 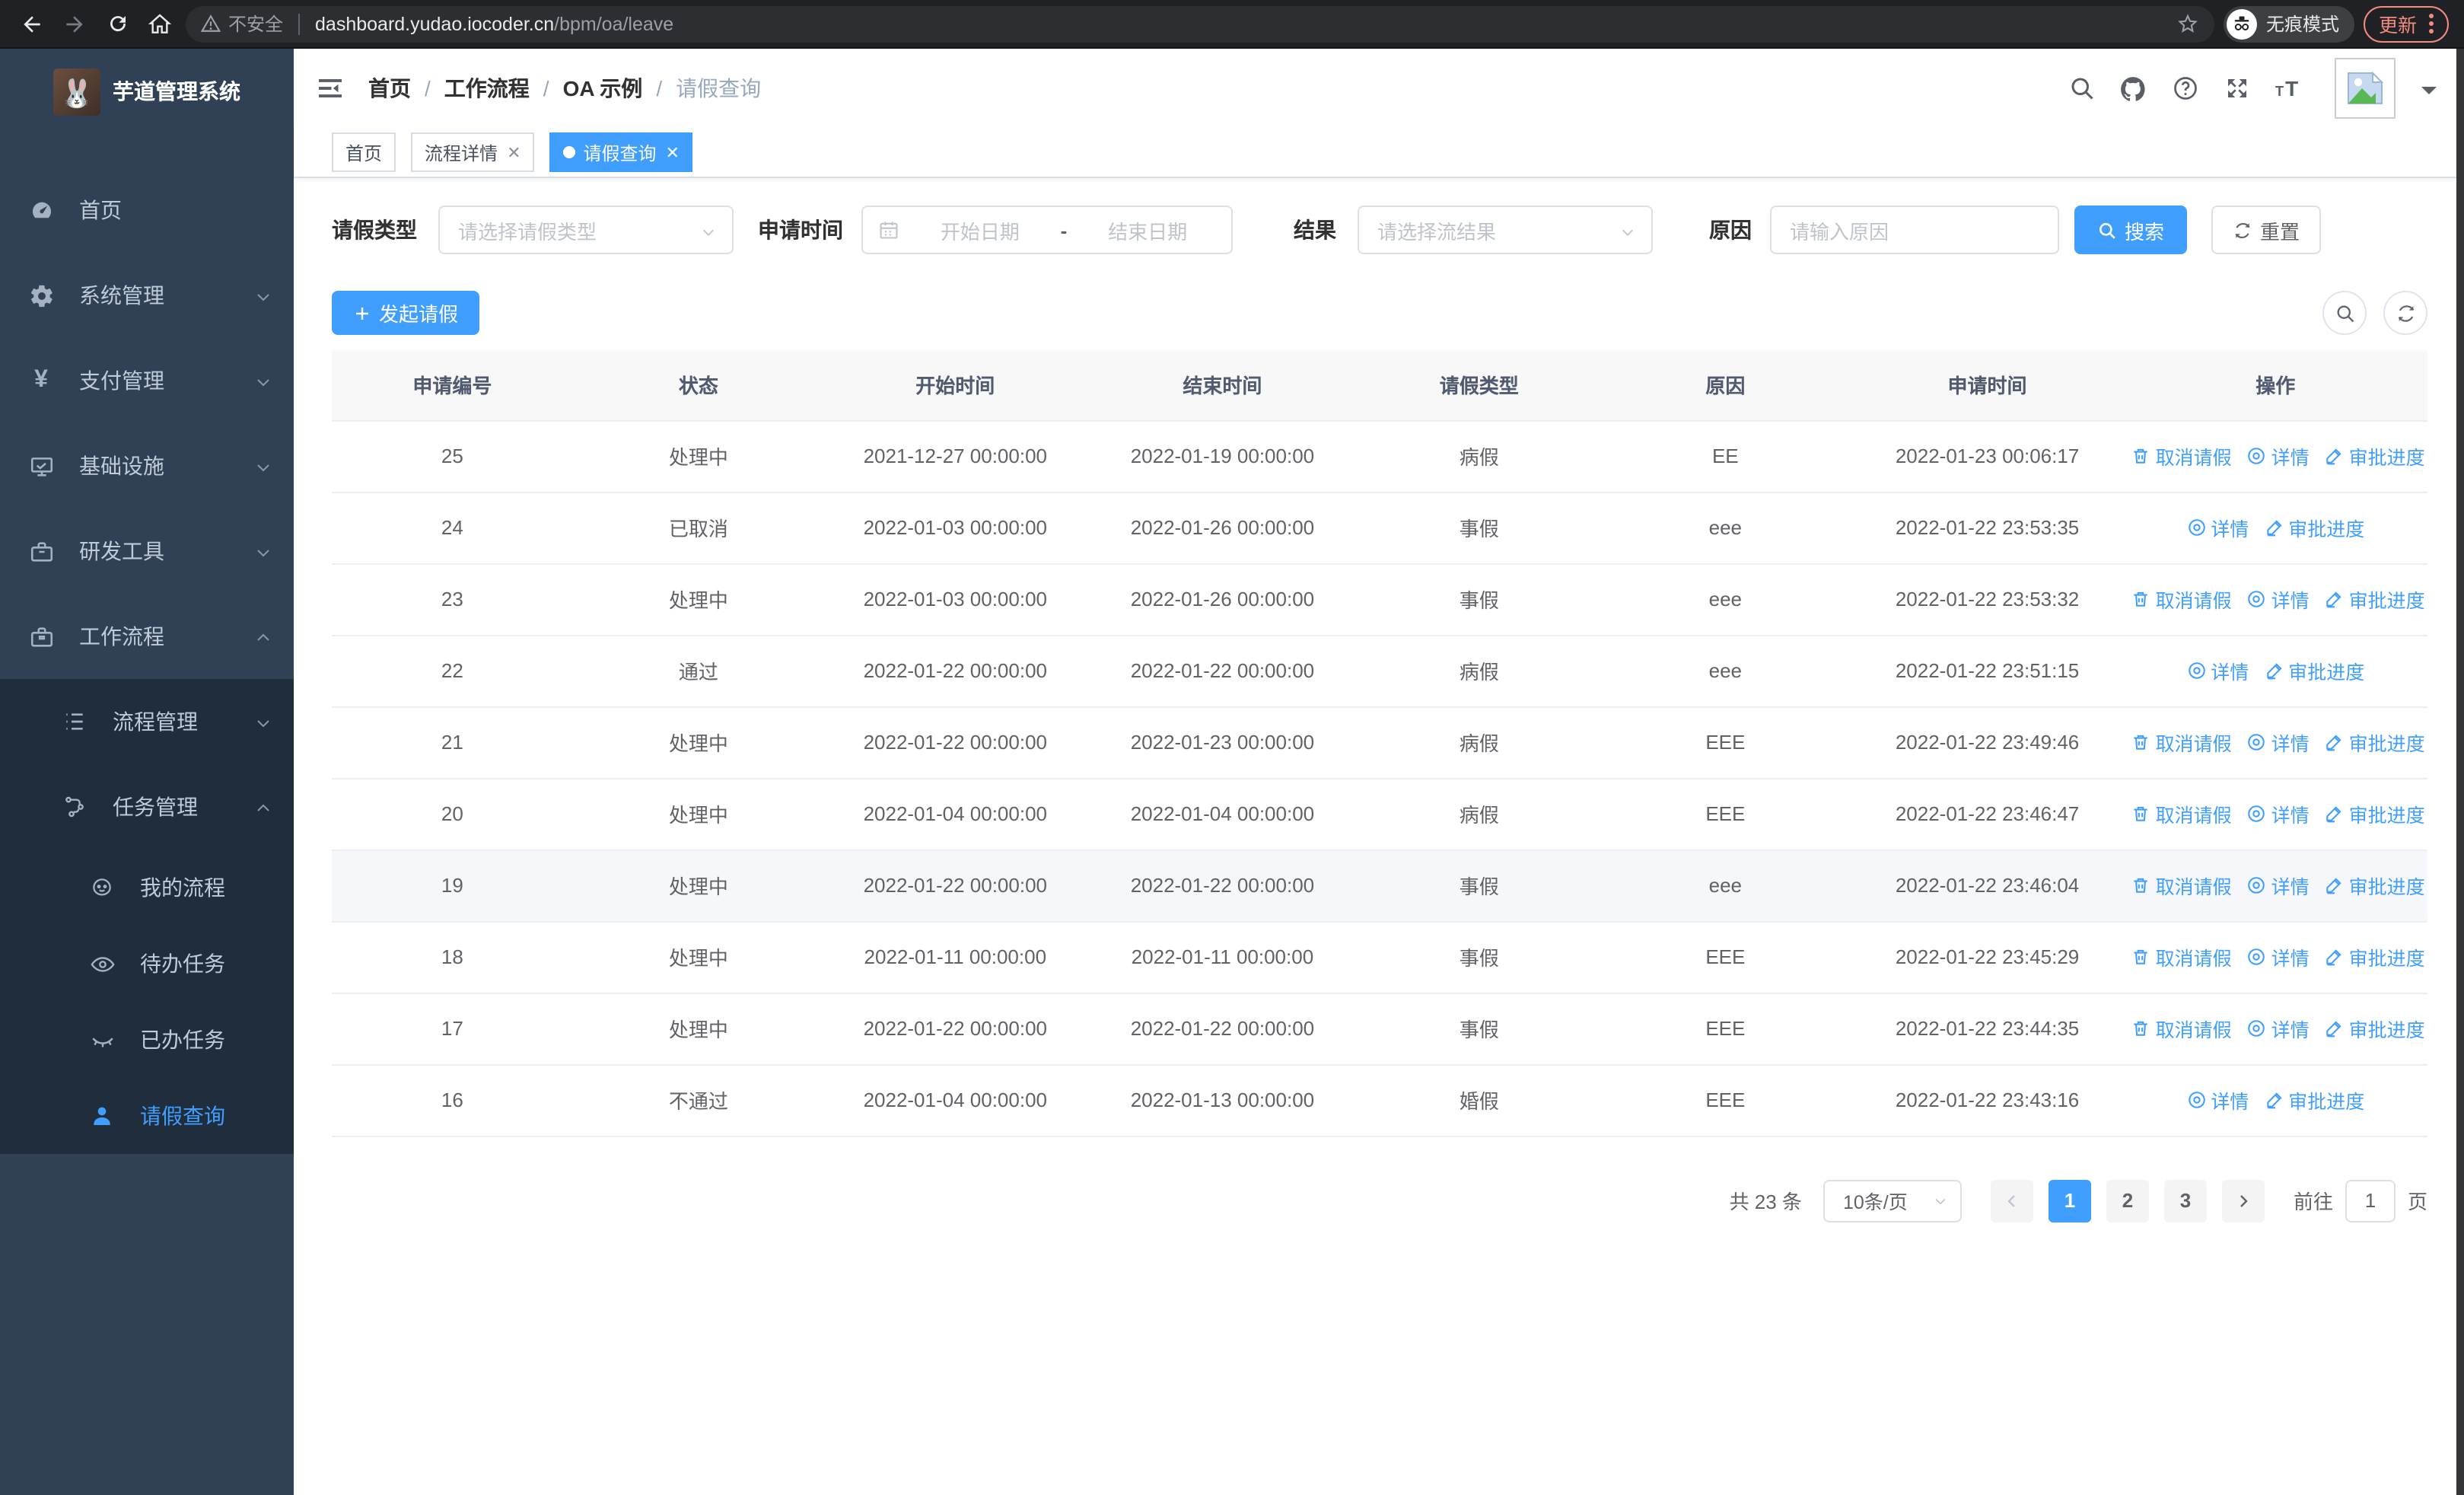 What do you see at coordinates (147, 722) in the screenshot?
I see `sidebar-item-process-mgmt: 流程管理` at bounding box center [147, 722].